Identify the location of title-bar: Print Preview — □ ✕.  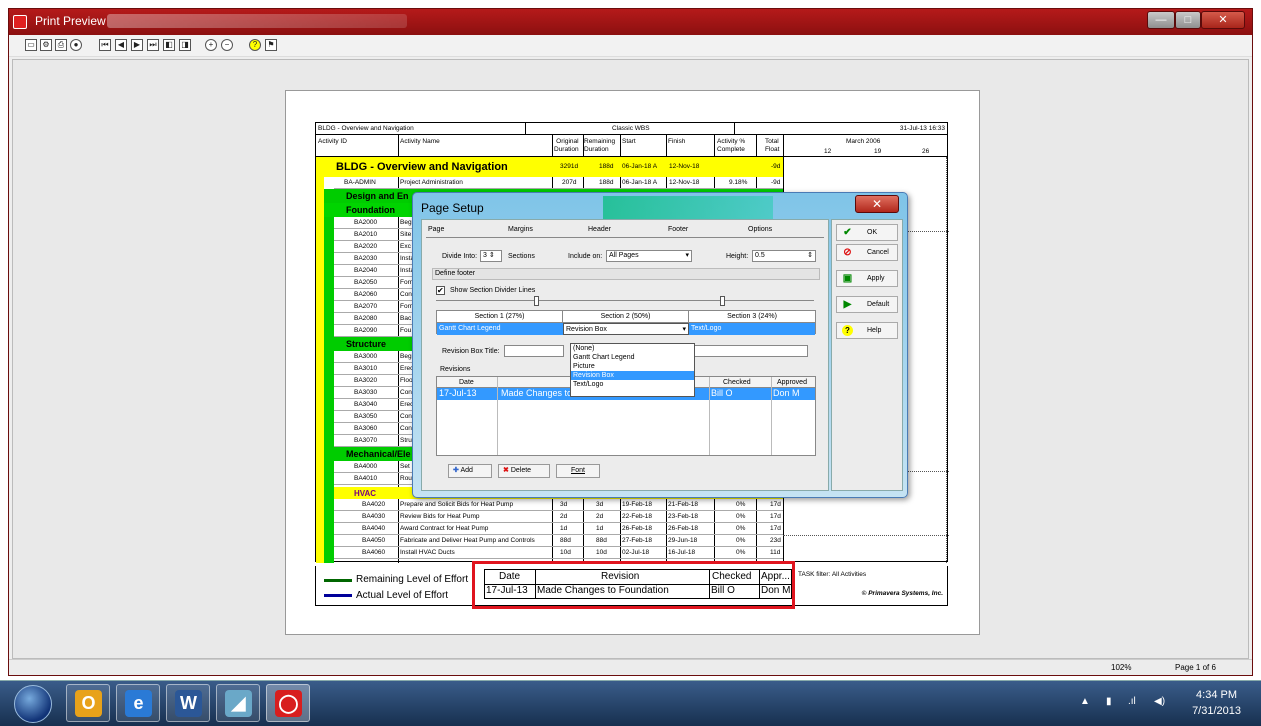
(630, 22).